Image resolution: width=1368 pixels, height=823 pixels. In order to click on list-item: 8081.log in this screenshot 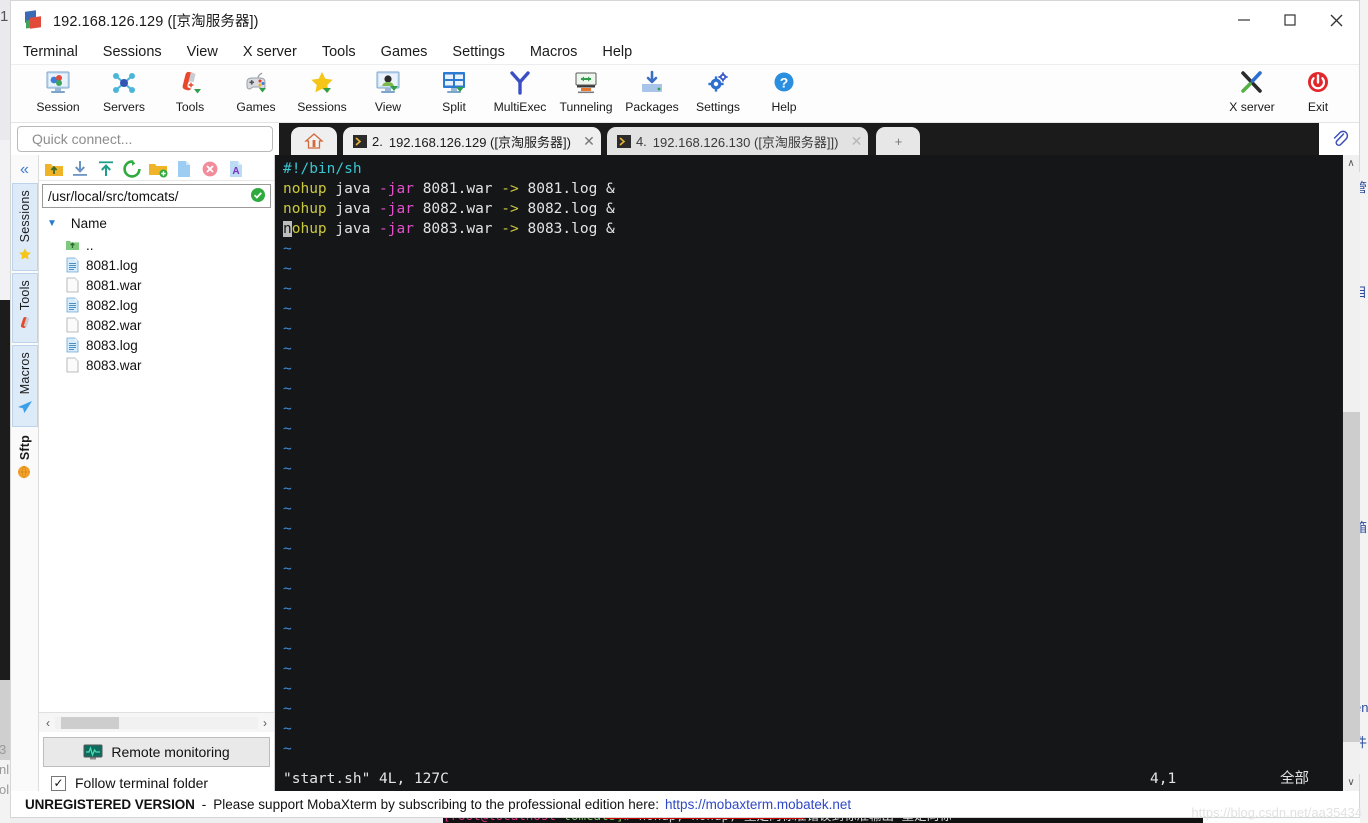, I will do `click(156, 265)`.